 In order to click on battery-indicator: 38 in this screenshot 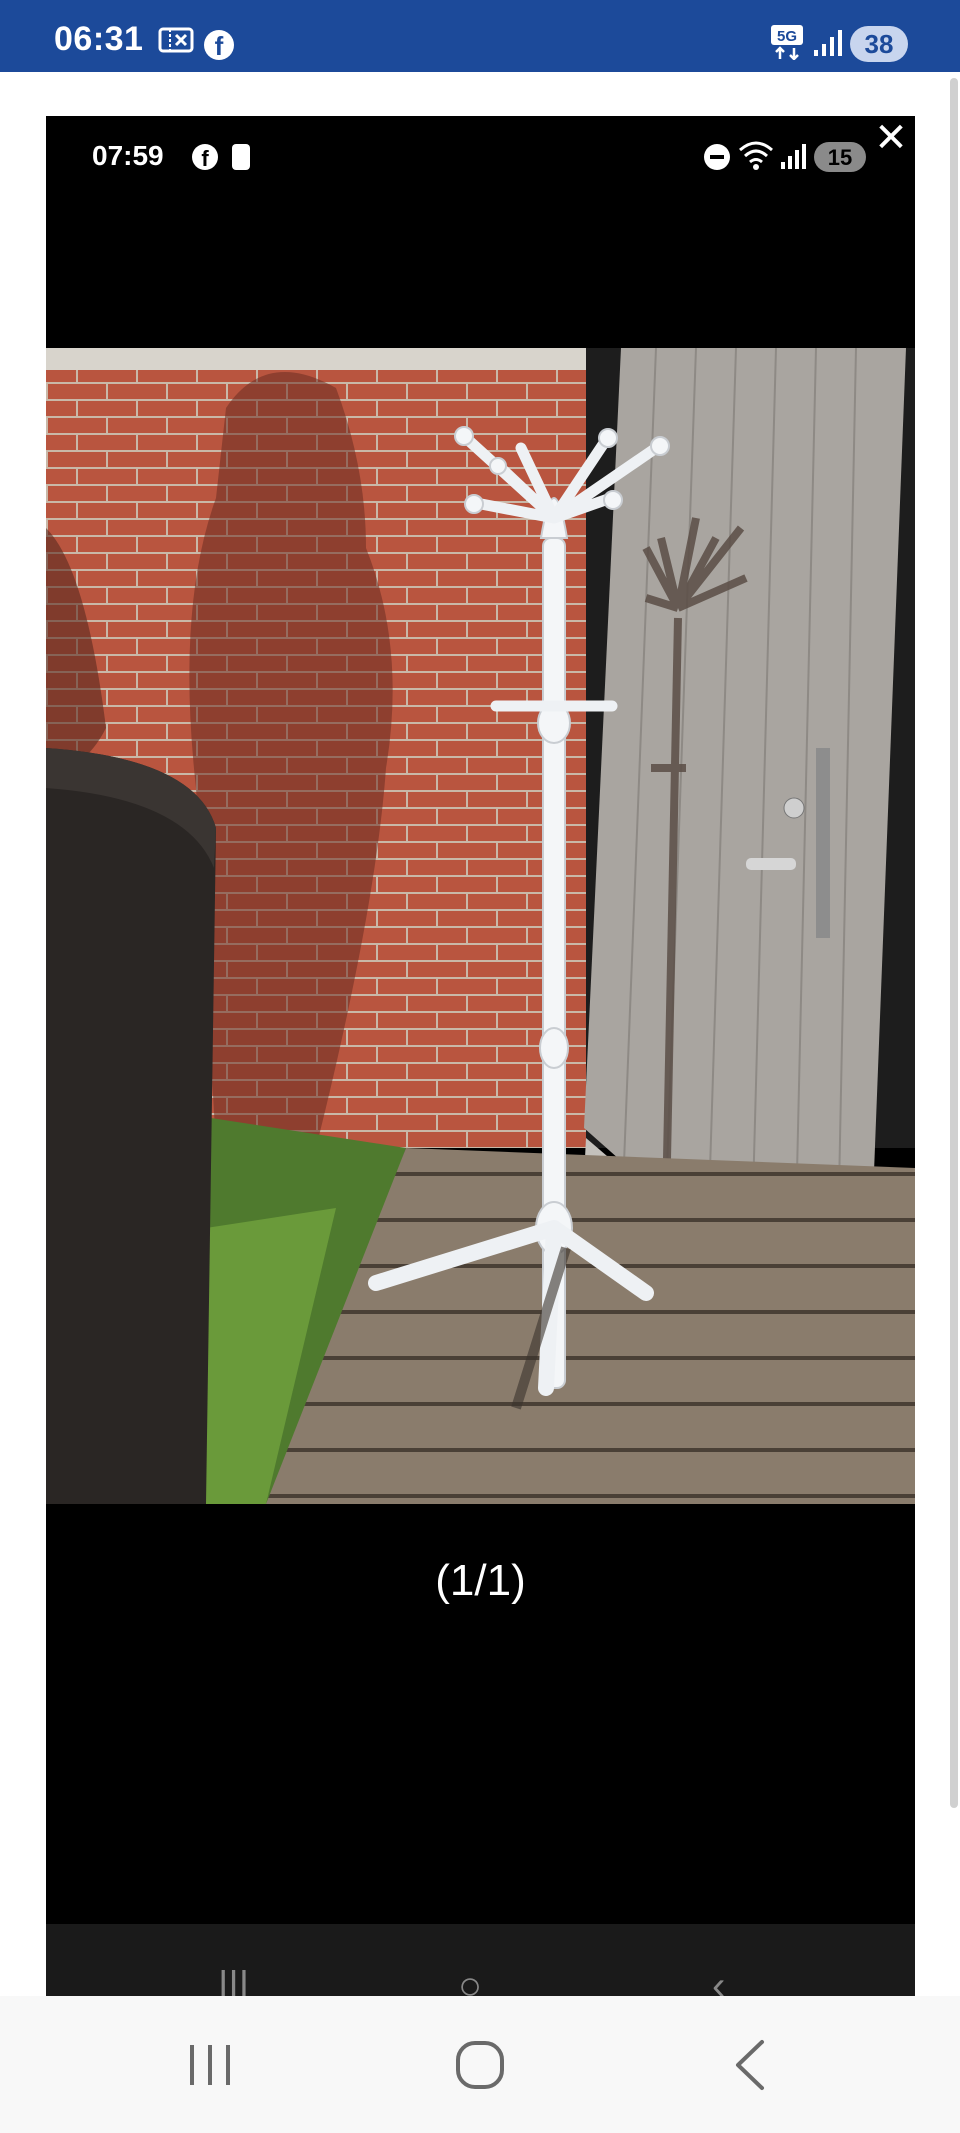, I will do `click(879, 44)`.